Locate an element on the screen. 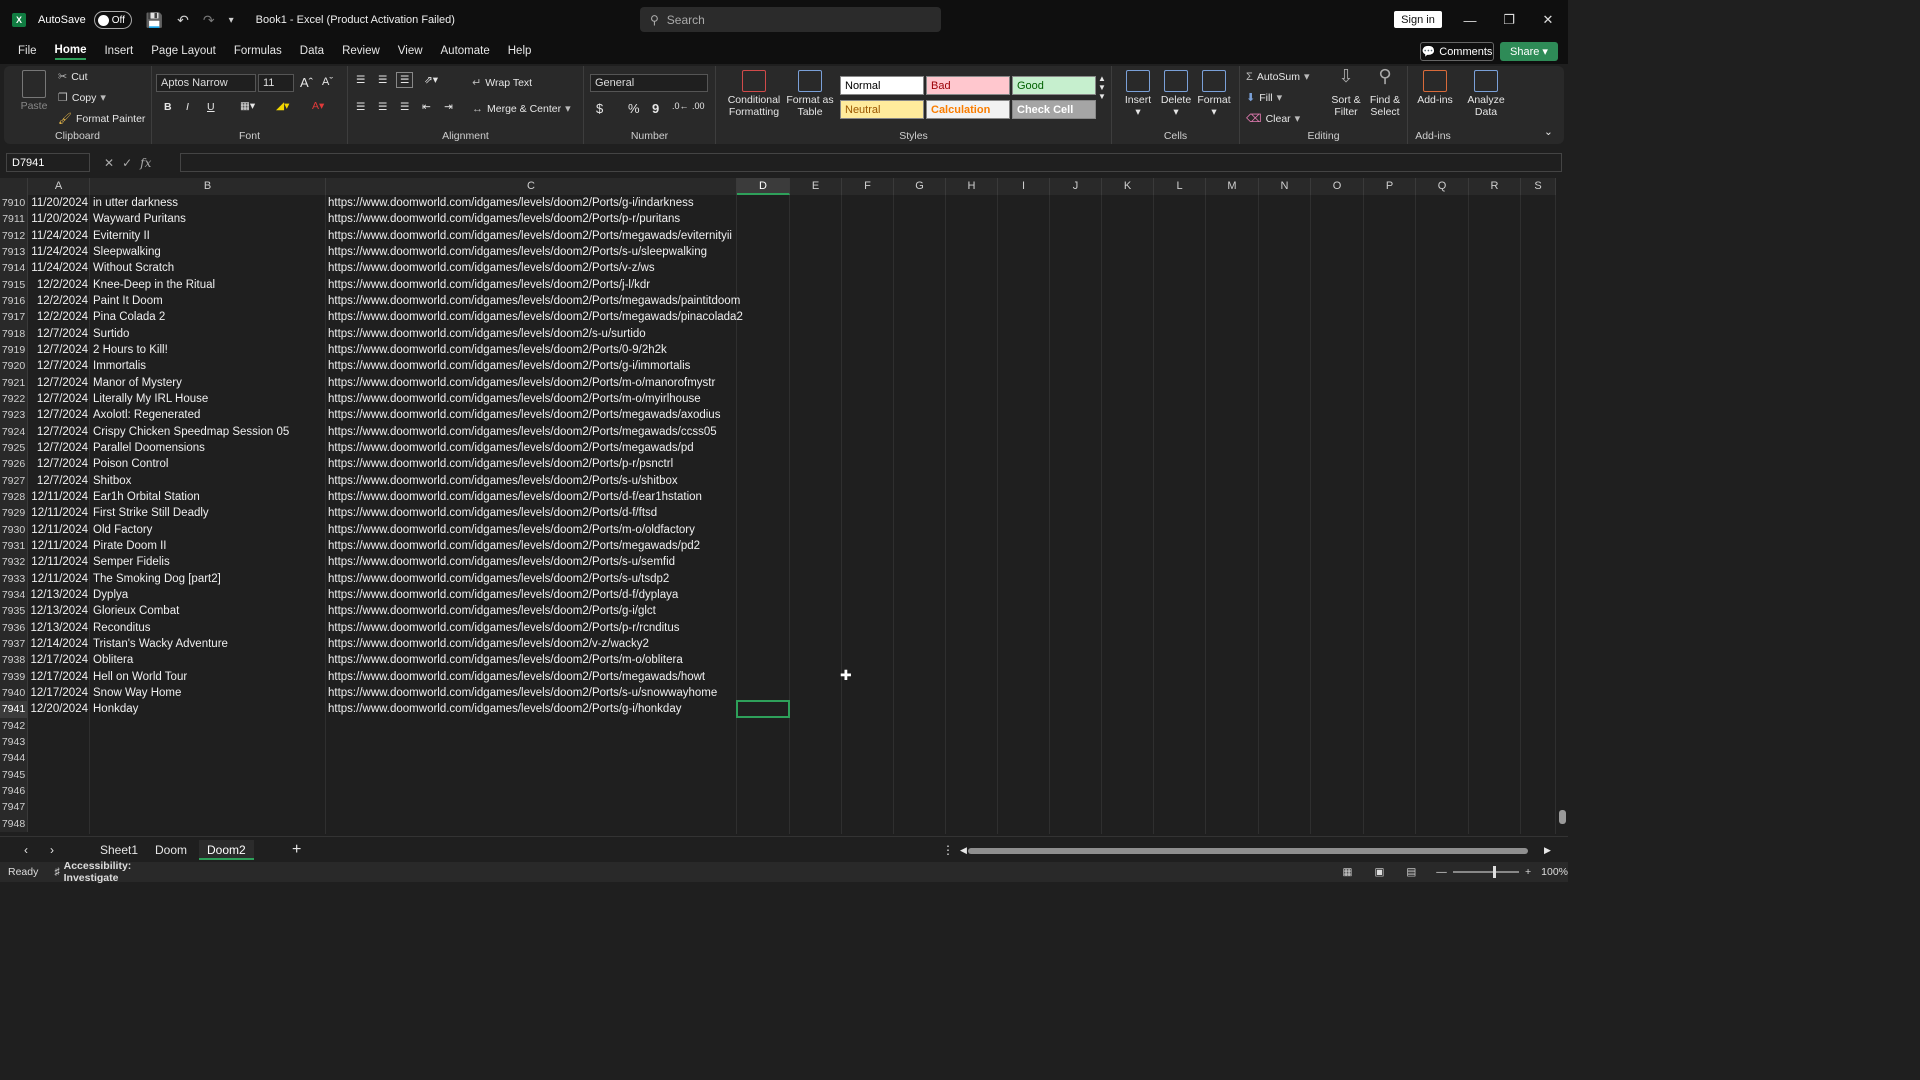 This screenshot has width=1920, height=1080. title-cell: in utter darkness is located at coordinates (209, 203).